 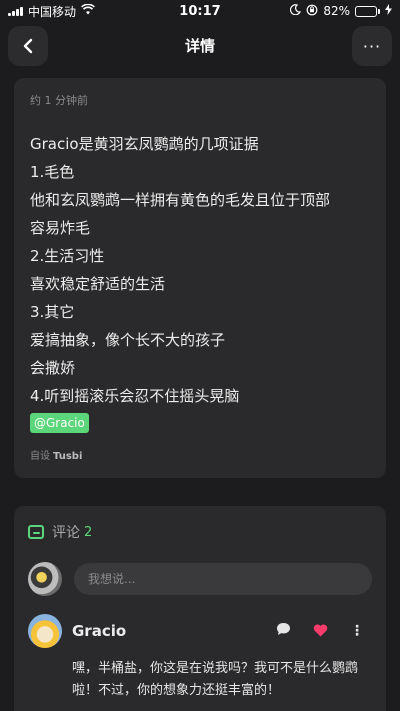 I want to click on page-title: 详情, so click(x=199, y=46).